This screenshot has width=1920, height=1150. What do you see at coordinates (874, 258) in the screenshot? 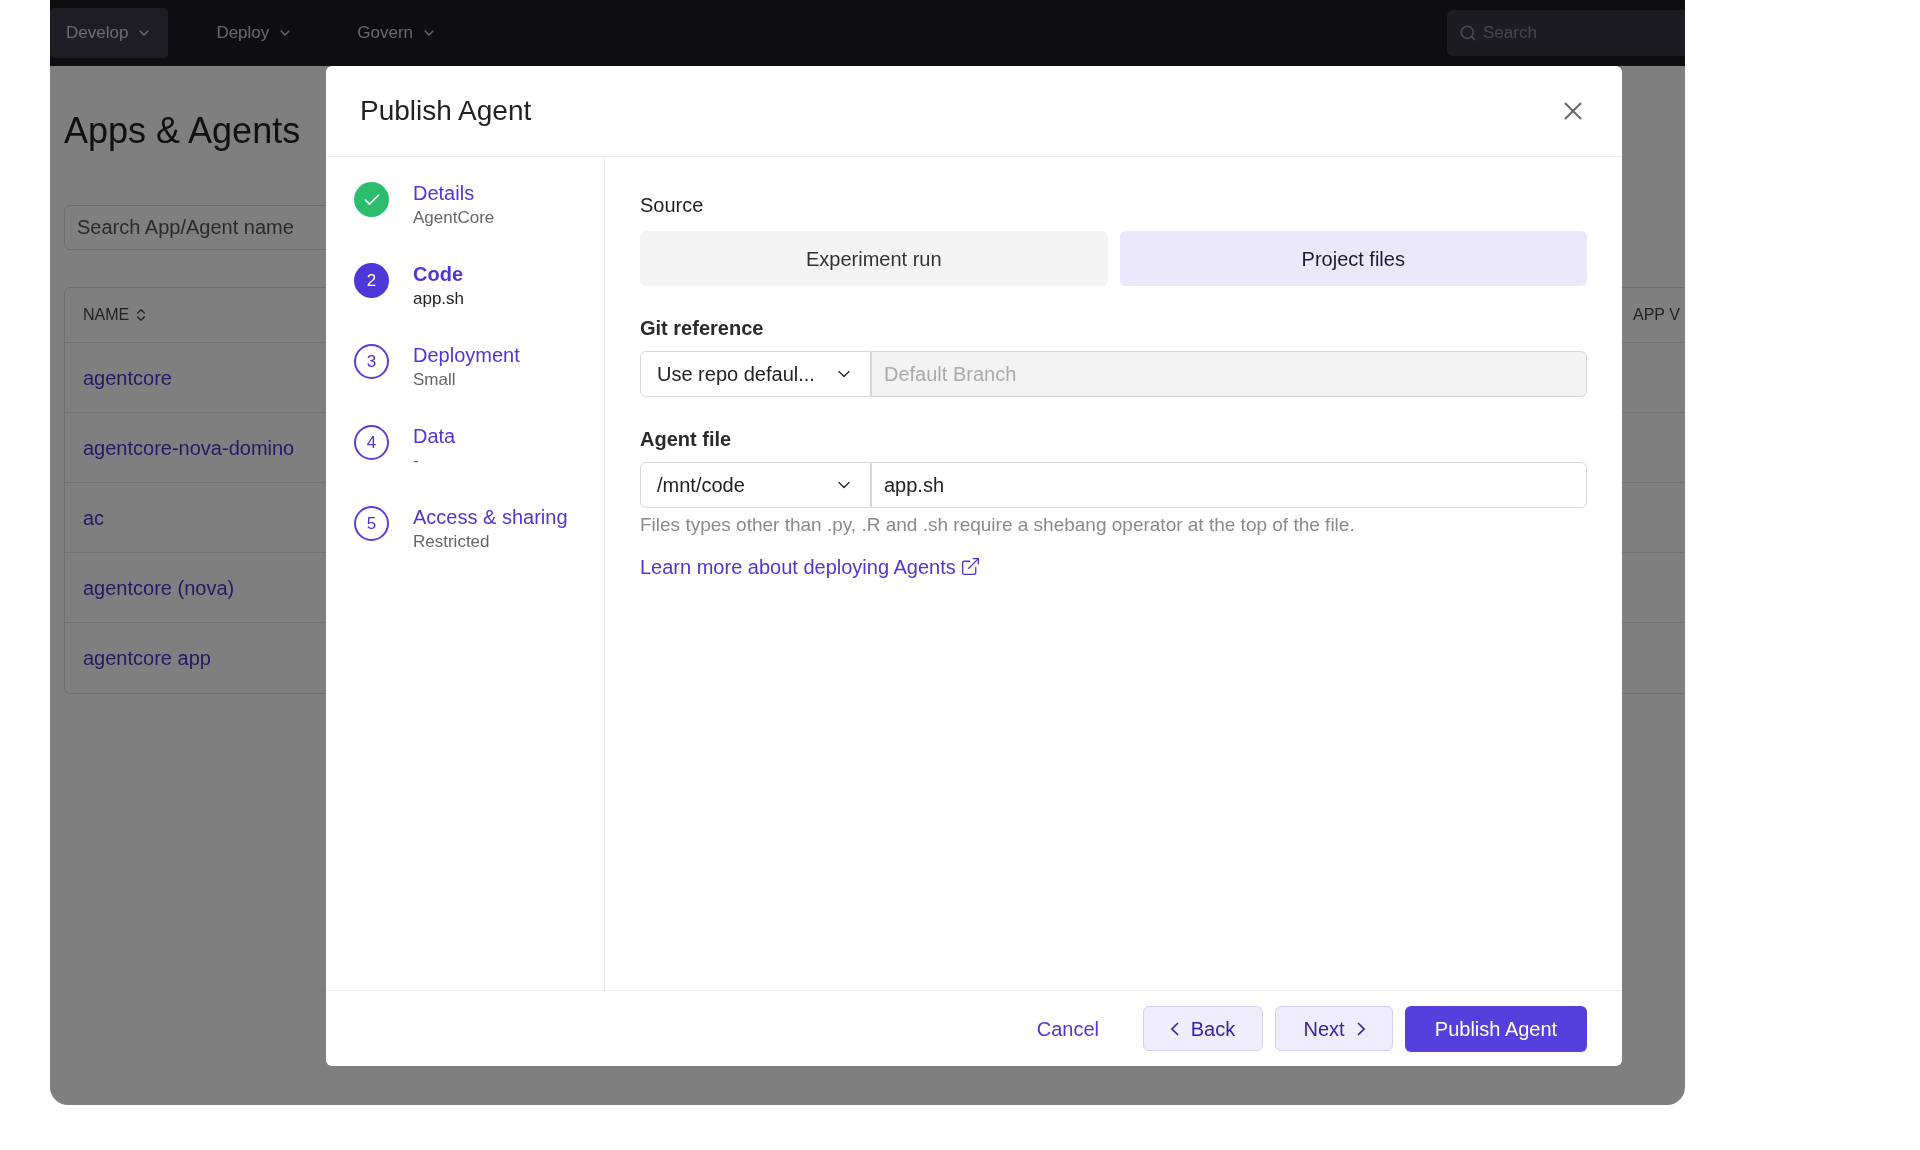
I see `source-option: Experiment run` at bounding box center [874, 258].